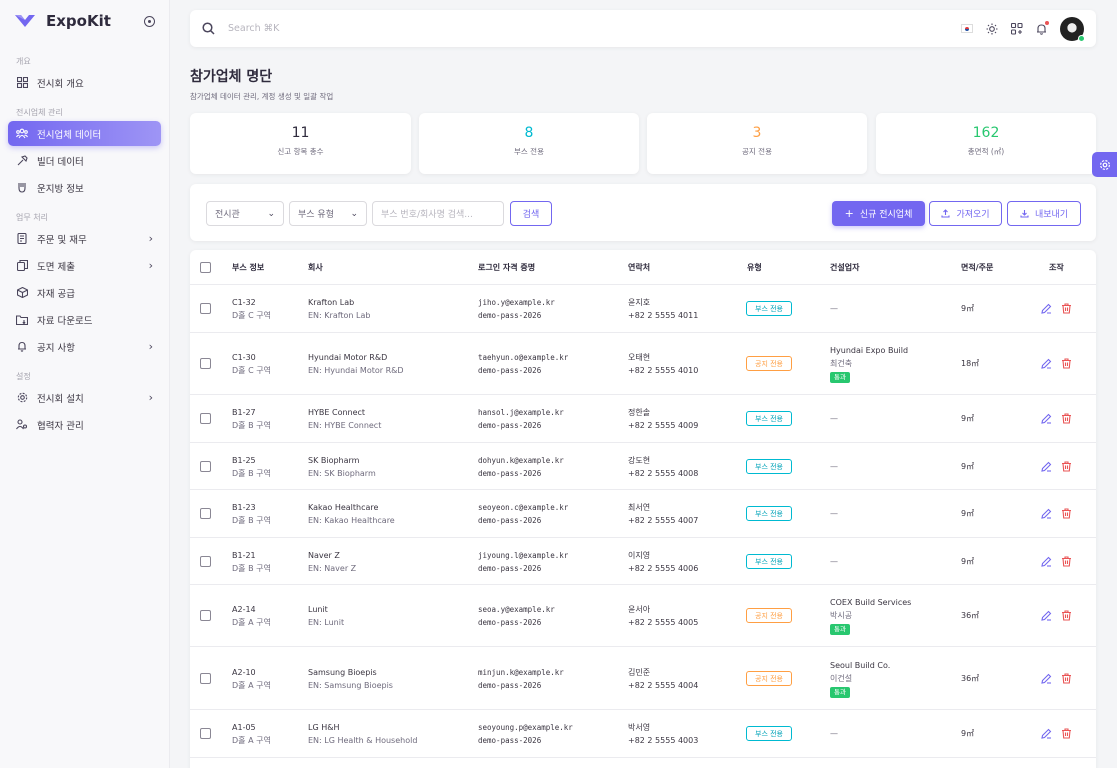 The height and width of the screenshot is (768, 1117). What do you see at coordinates (84, 397) in the screenshot?
I see `sidebar-item-expo-setup: 전시회 설치 ›` at bounding box center [84, 397].